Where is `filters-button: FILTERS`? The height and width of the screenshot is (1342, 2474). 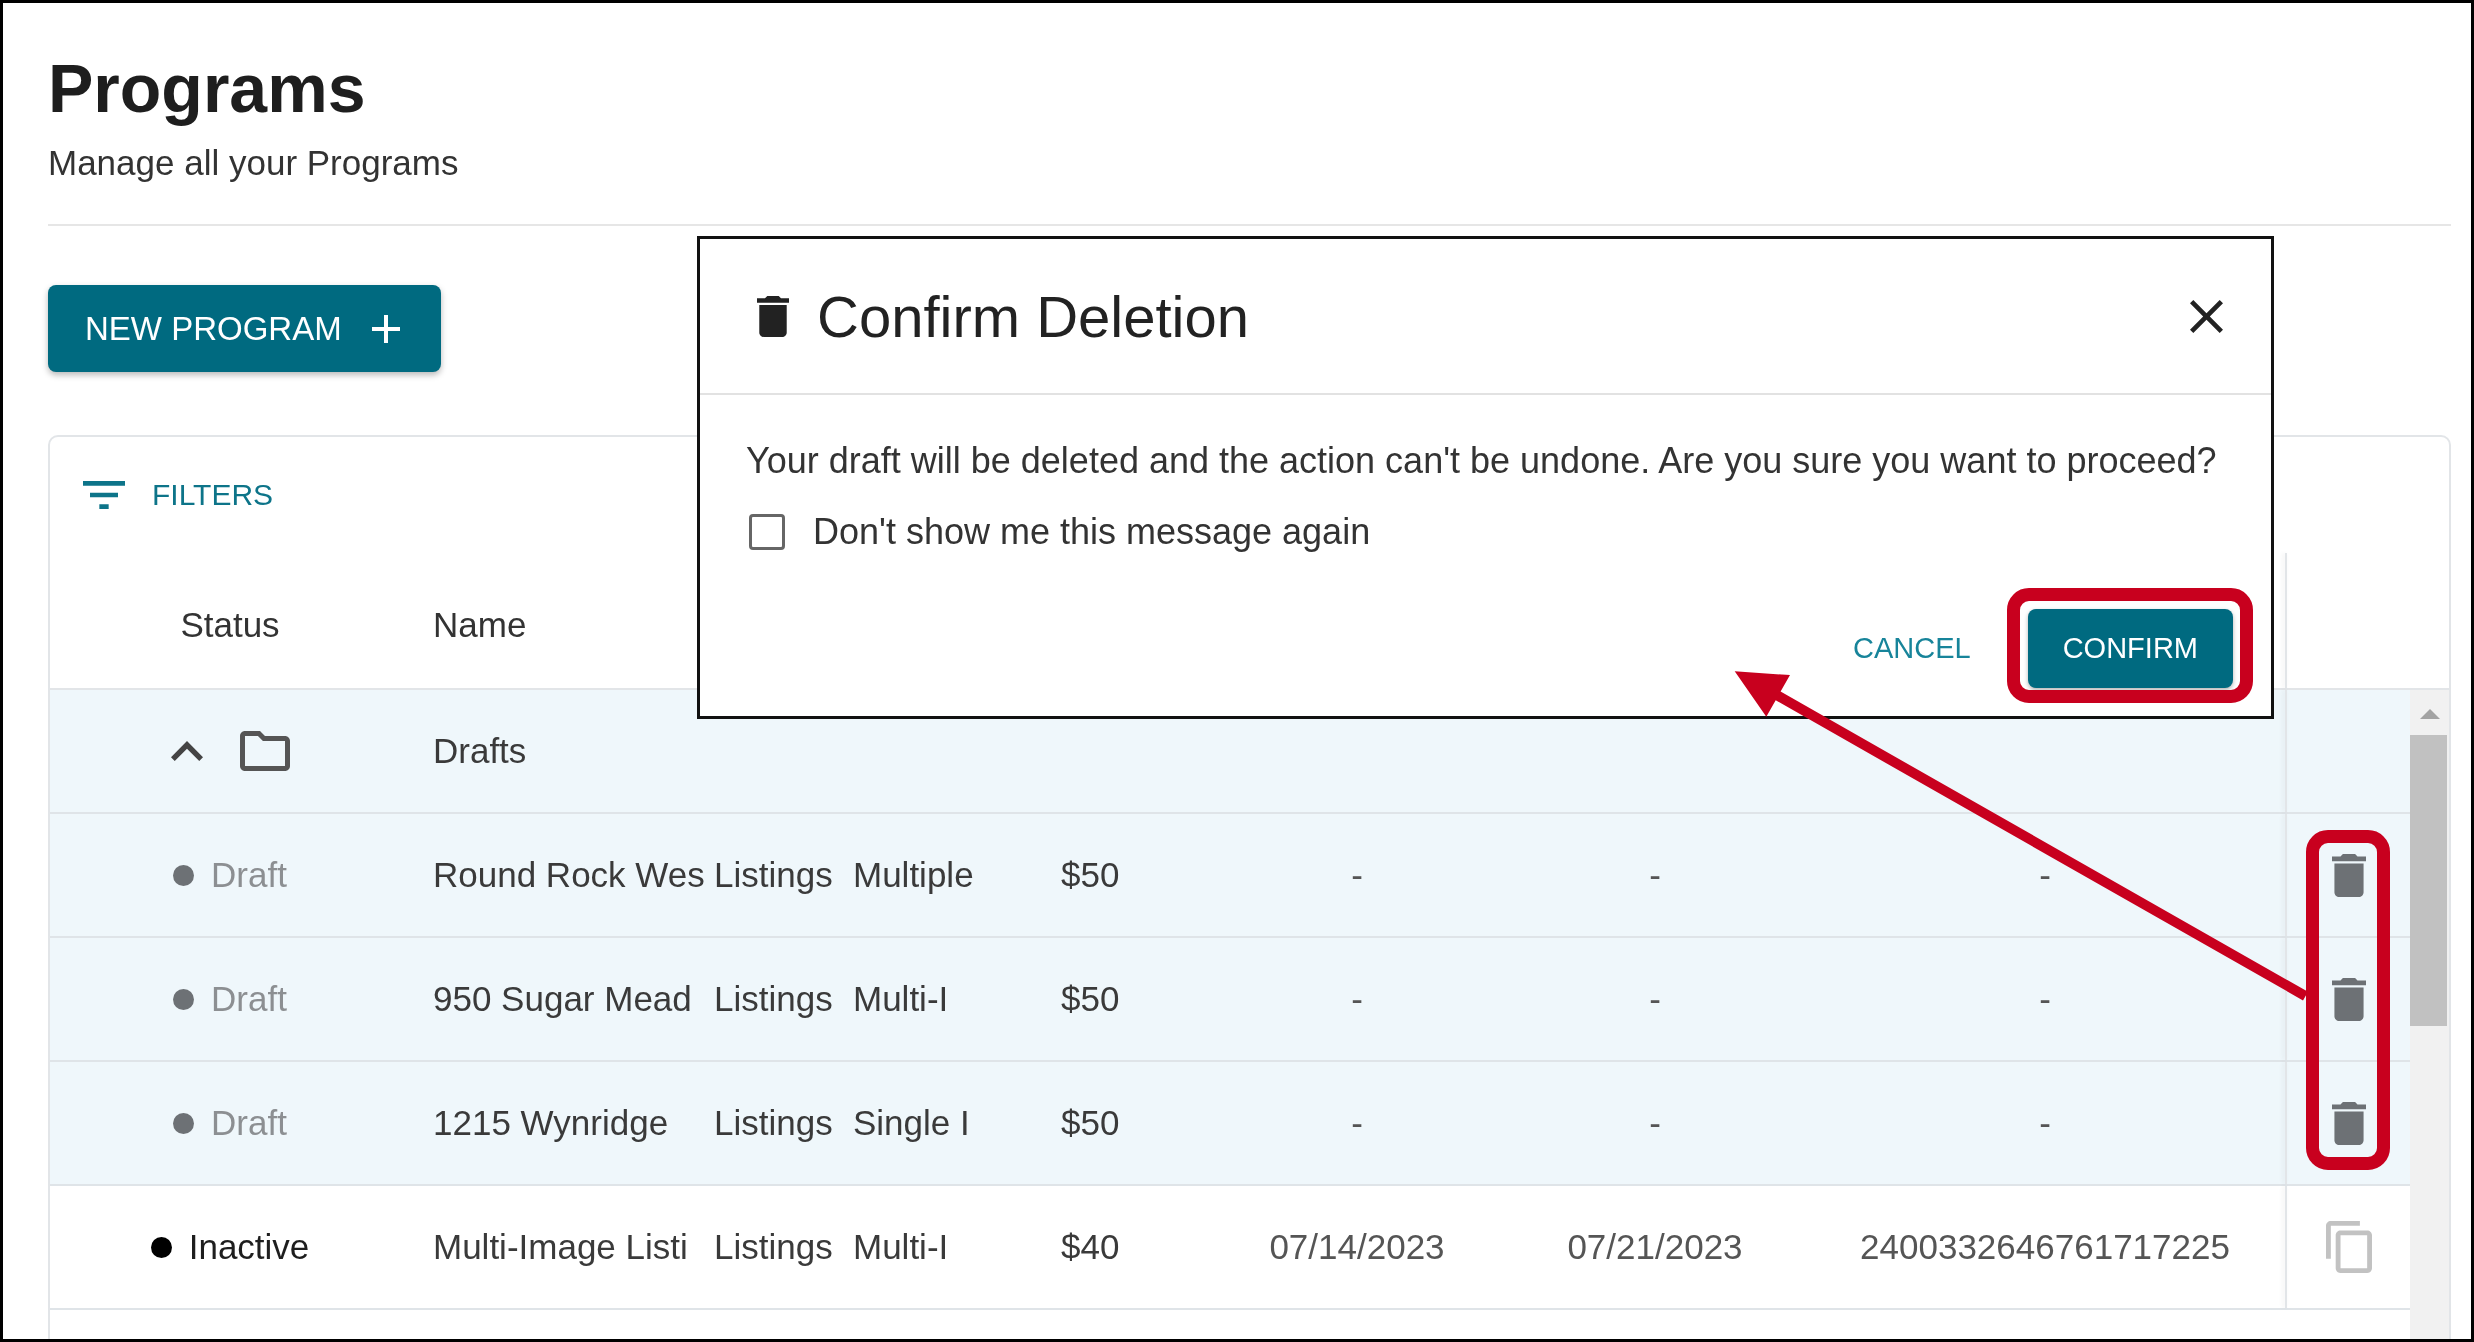 filters-button: FILTERS is located at coordinates (178, 495).